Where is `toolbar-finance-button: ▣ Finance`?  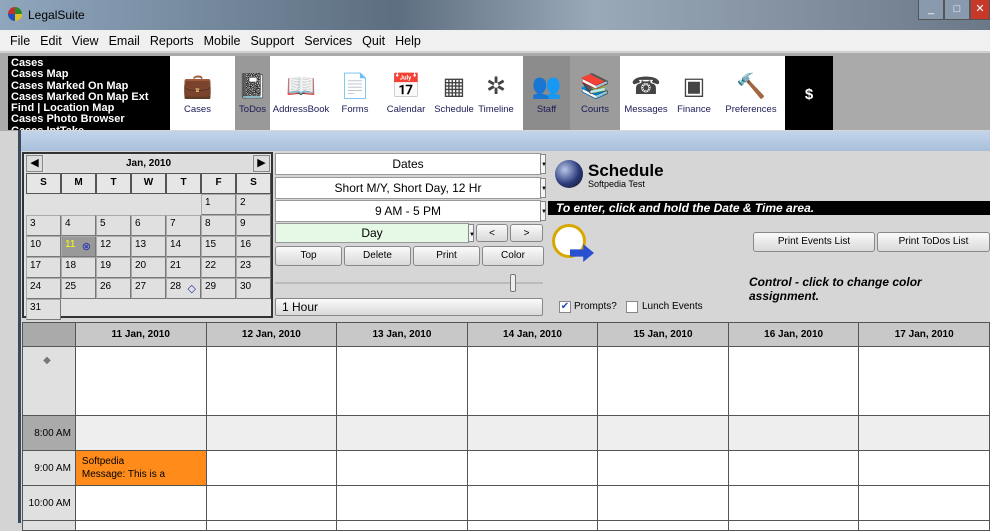 toolbar-finance-button: ▣ Finance is located at coordinates (694, 93).